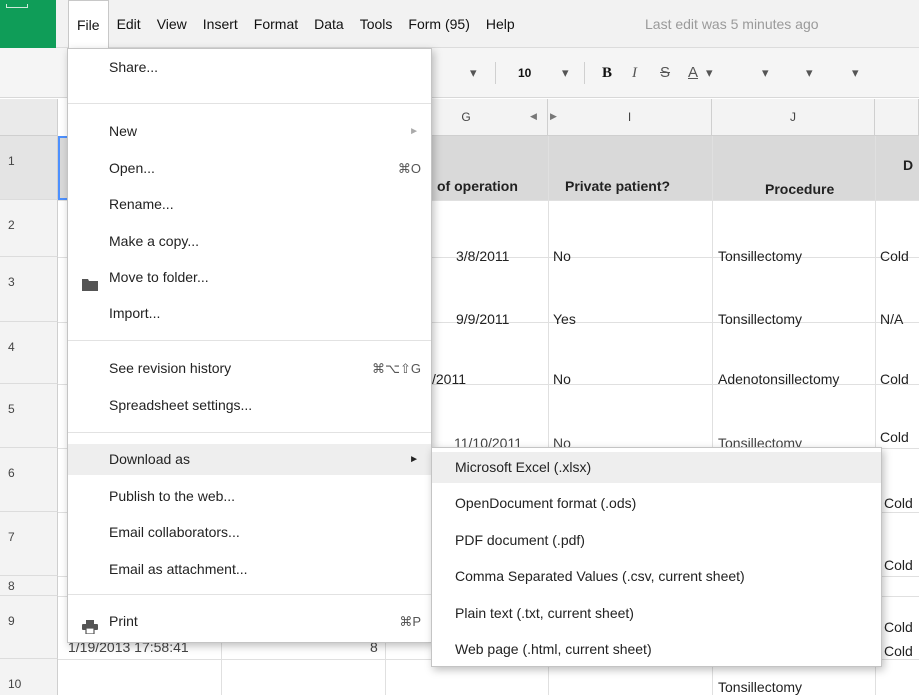 Image resolution: width=919 pixels, height=695 pixels. What do you see at coordinates (123, 131) in the screenshot?
I see `menu-item-new-label: New` at bounding box center [123, 131].